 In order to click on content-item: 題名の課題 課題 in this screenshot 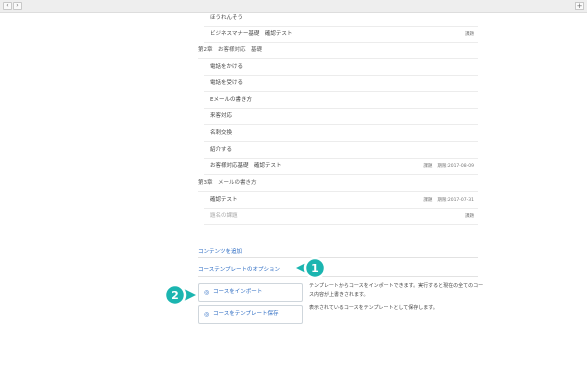, I will do `click(341, 217)`.